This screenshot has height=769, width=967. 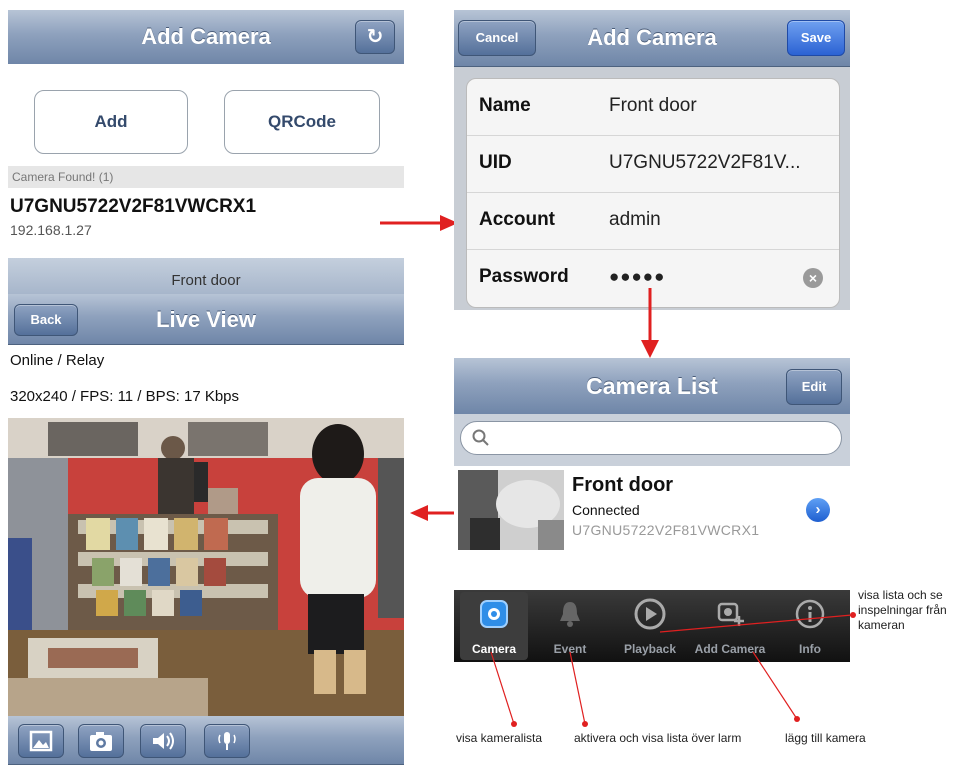 What do you see at coordinates (730, 649) in the screenshot?
I see `tab-label: Add Camera` at bounding box center [730, 649].